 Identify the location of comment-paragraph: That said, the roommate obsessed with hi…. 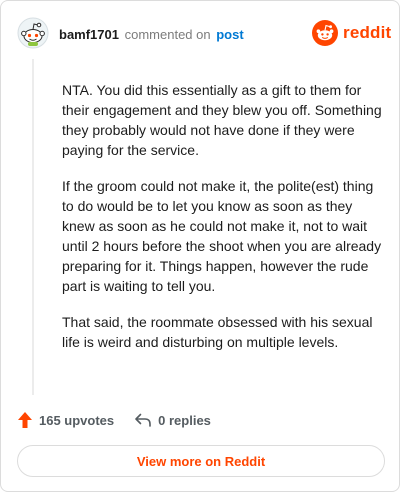
(217, 332).